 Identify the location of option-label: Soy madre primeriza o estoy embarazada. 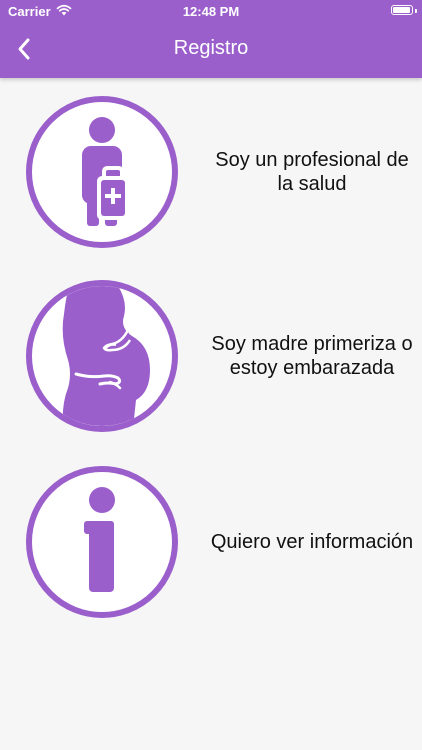
(312, 356).